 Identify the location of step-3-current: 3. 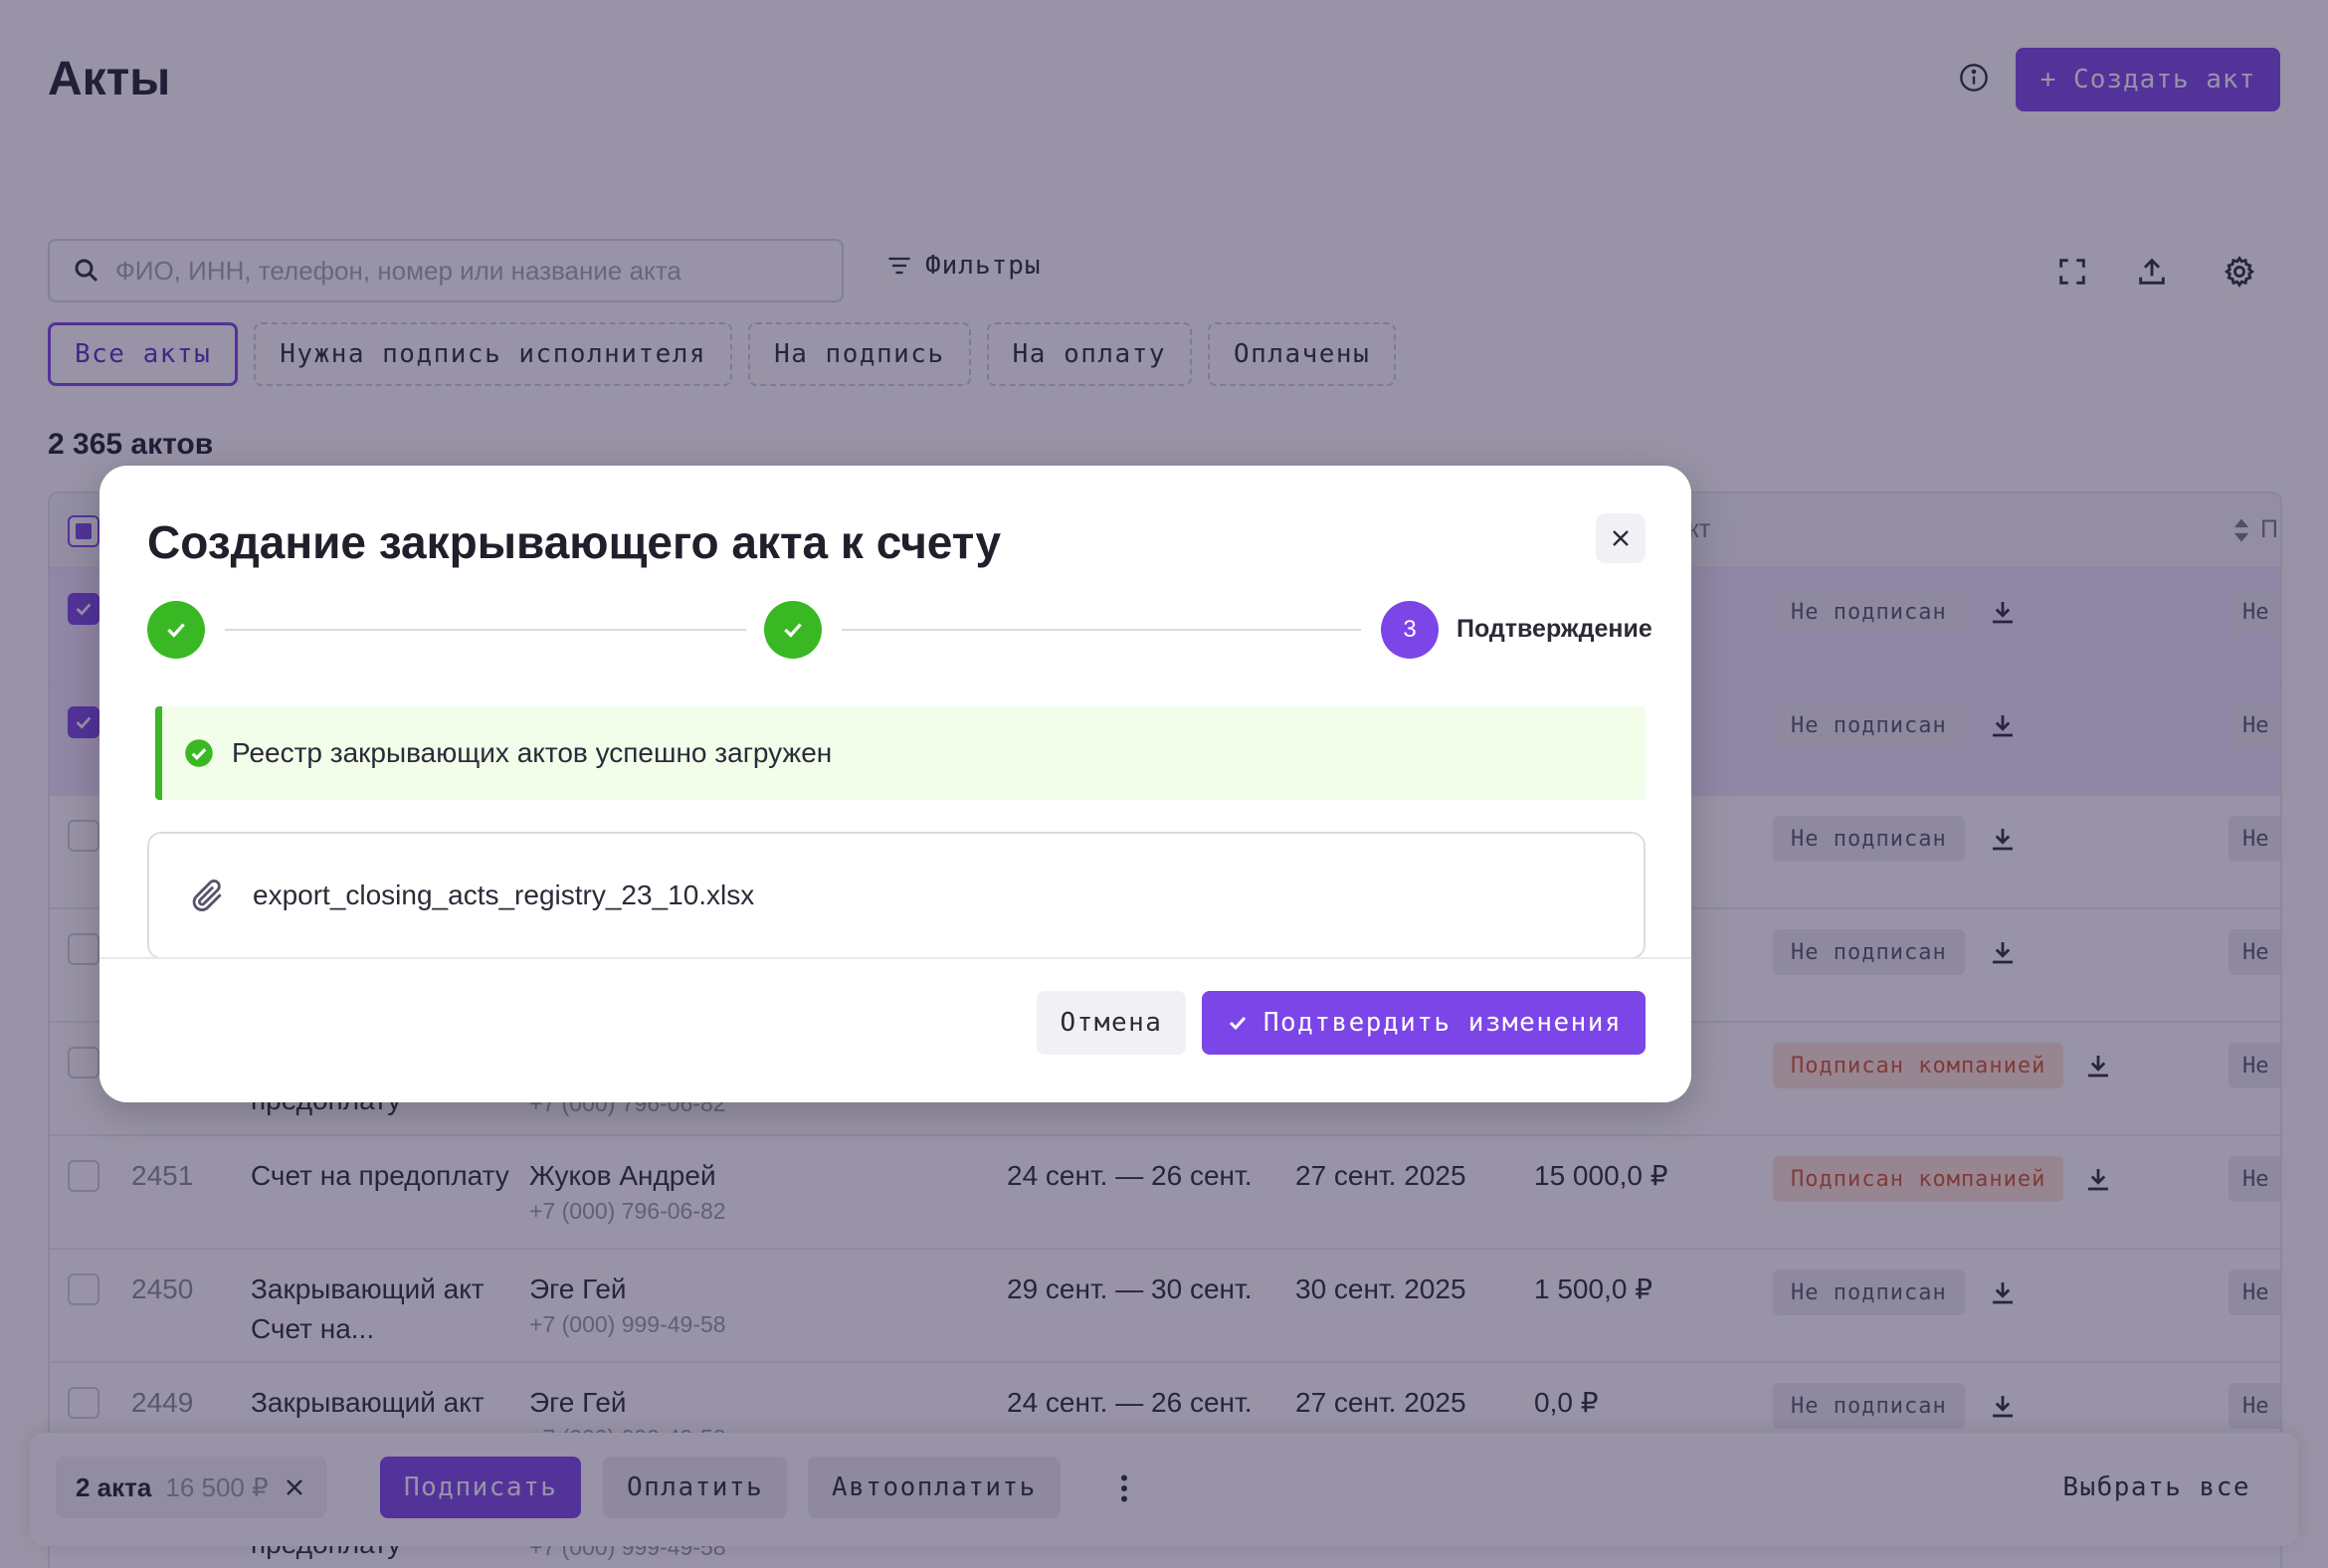
(1410, 630).